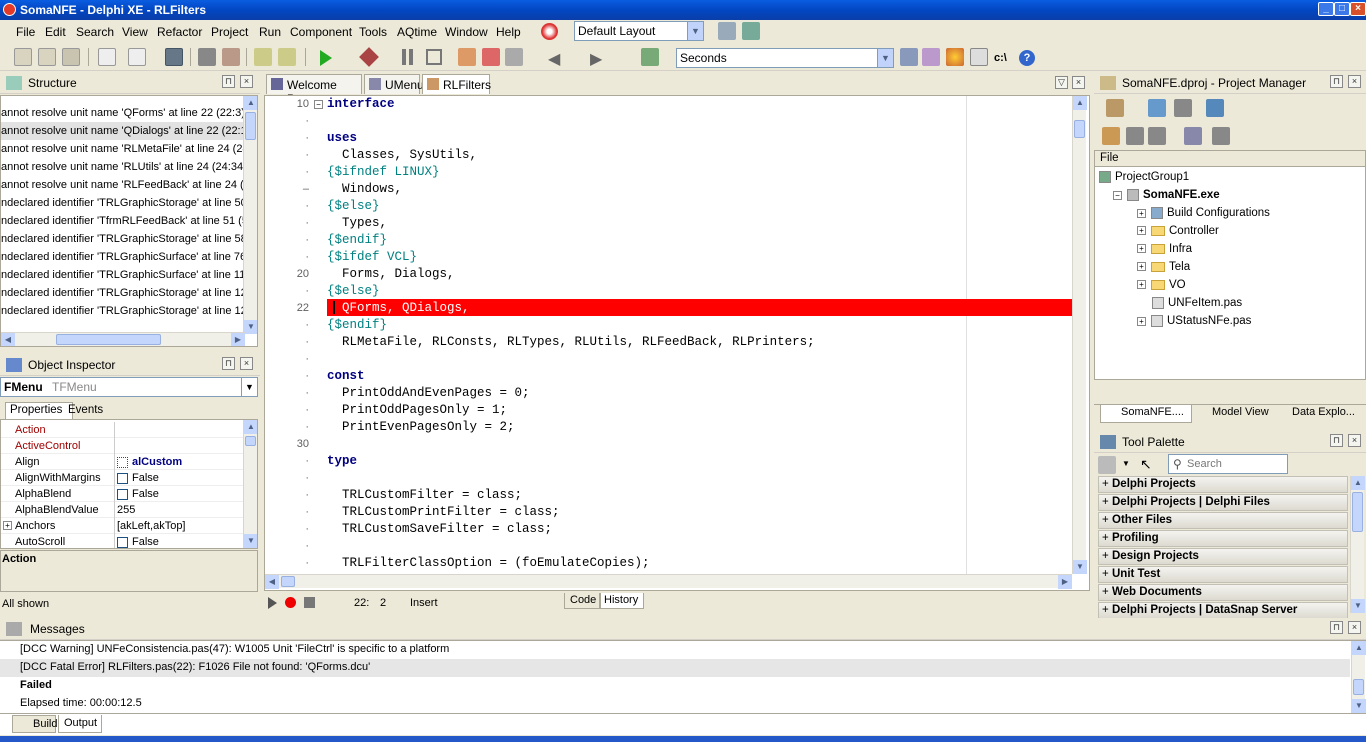  What do you see at coordinates (47, 57) in the screenshot?
I see `open-icon` at bounding box center [47, 57].